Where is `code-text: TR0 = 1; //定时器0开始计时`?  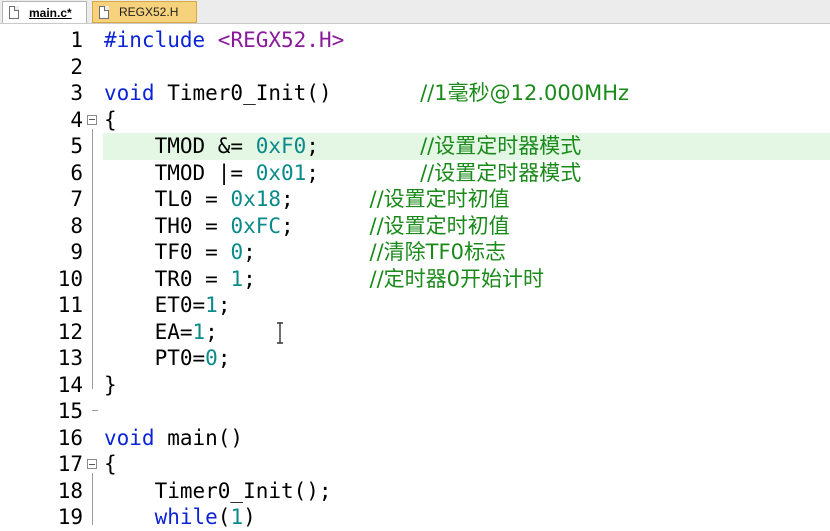 code-text: TR0 = 1; //定时器0开始计时 is located at coordinates (324, 279).